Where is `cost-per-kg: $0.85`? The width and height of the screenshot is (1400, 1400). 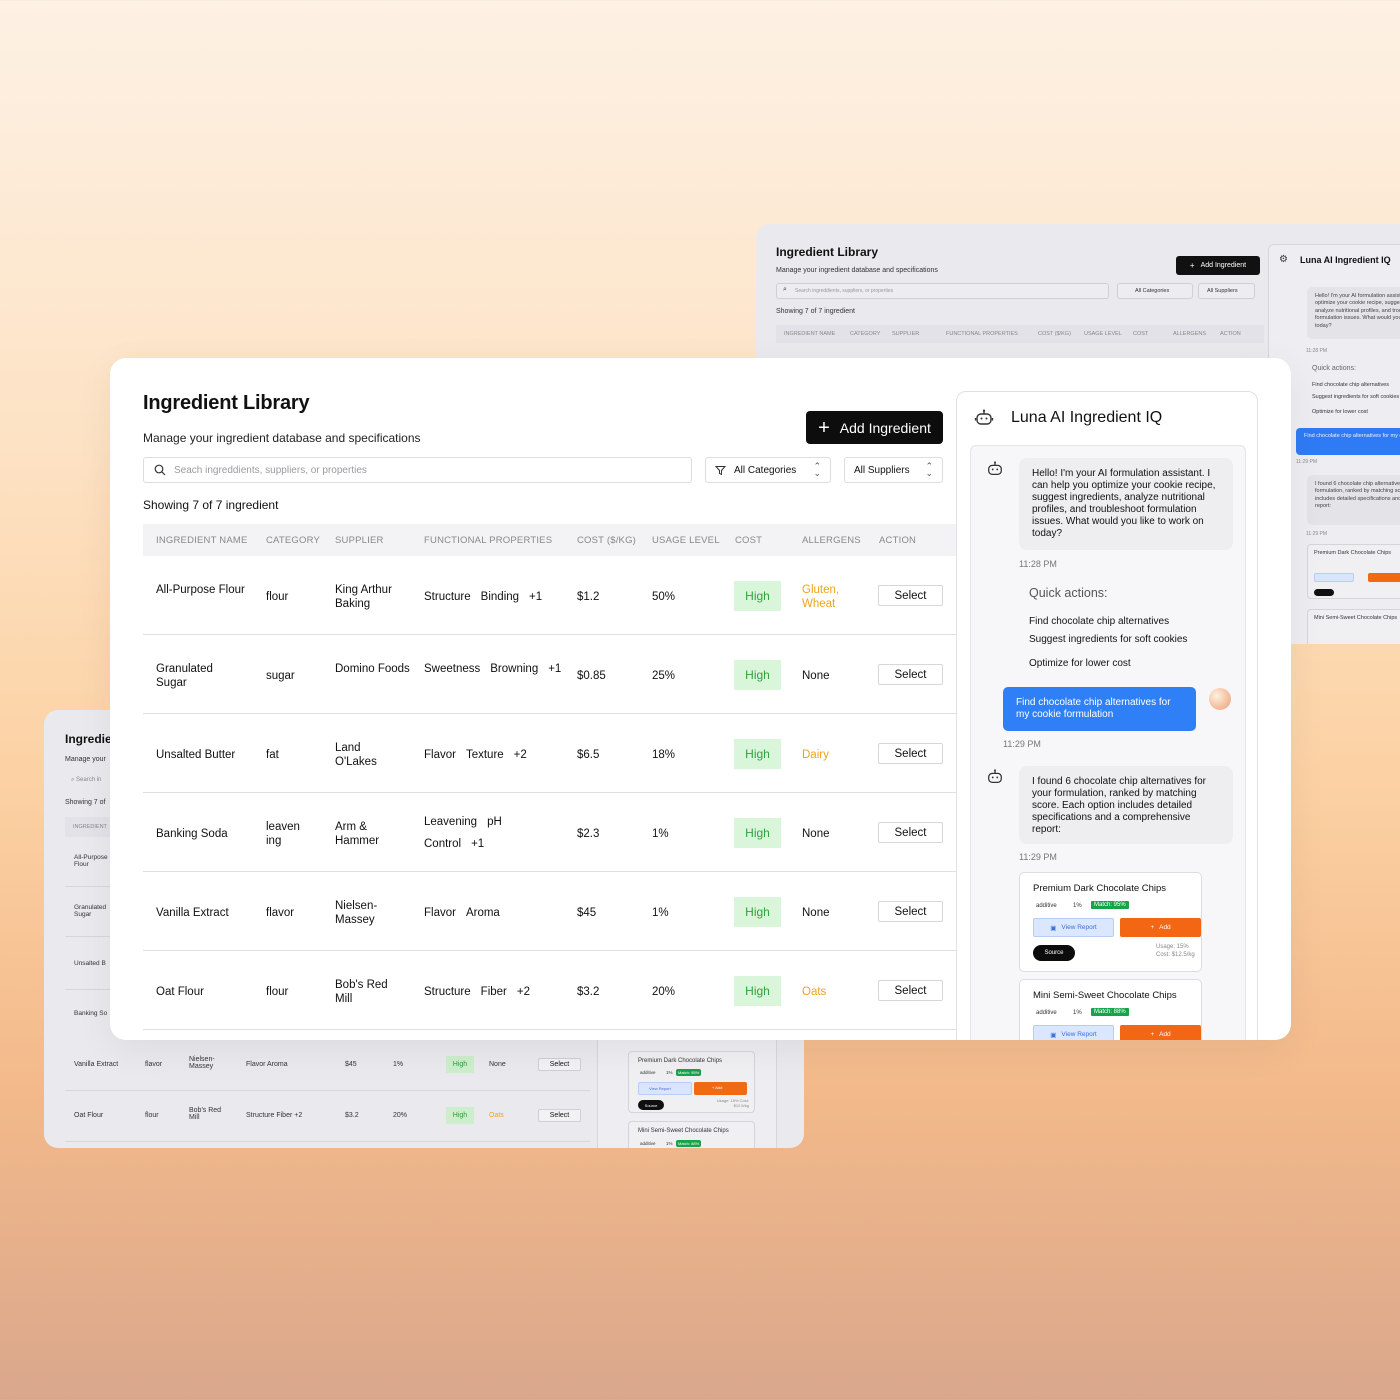
cost-per-kg: $0.85 is located at coordinates (591, 676).